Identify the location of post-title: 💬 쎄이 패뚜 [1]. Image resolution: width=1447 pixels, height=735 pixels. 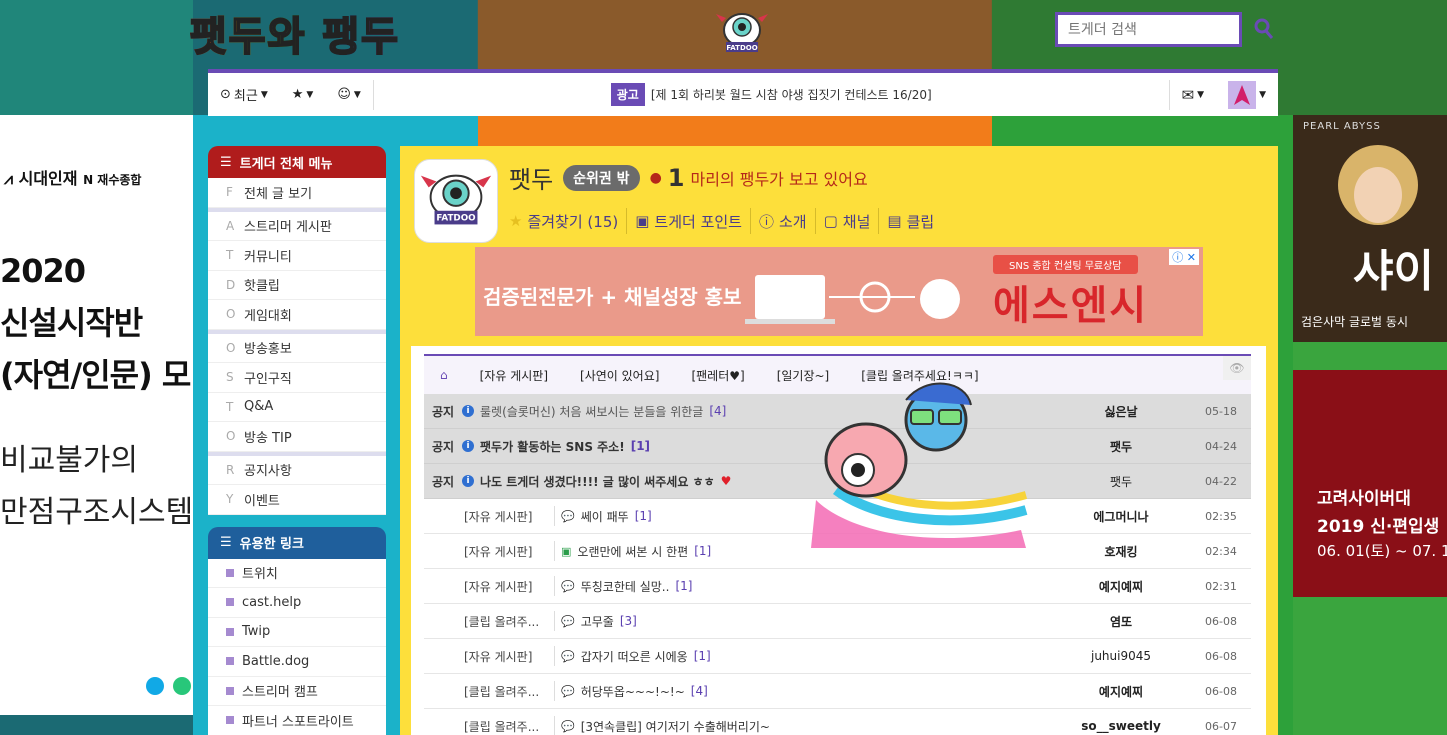
(806, 516).